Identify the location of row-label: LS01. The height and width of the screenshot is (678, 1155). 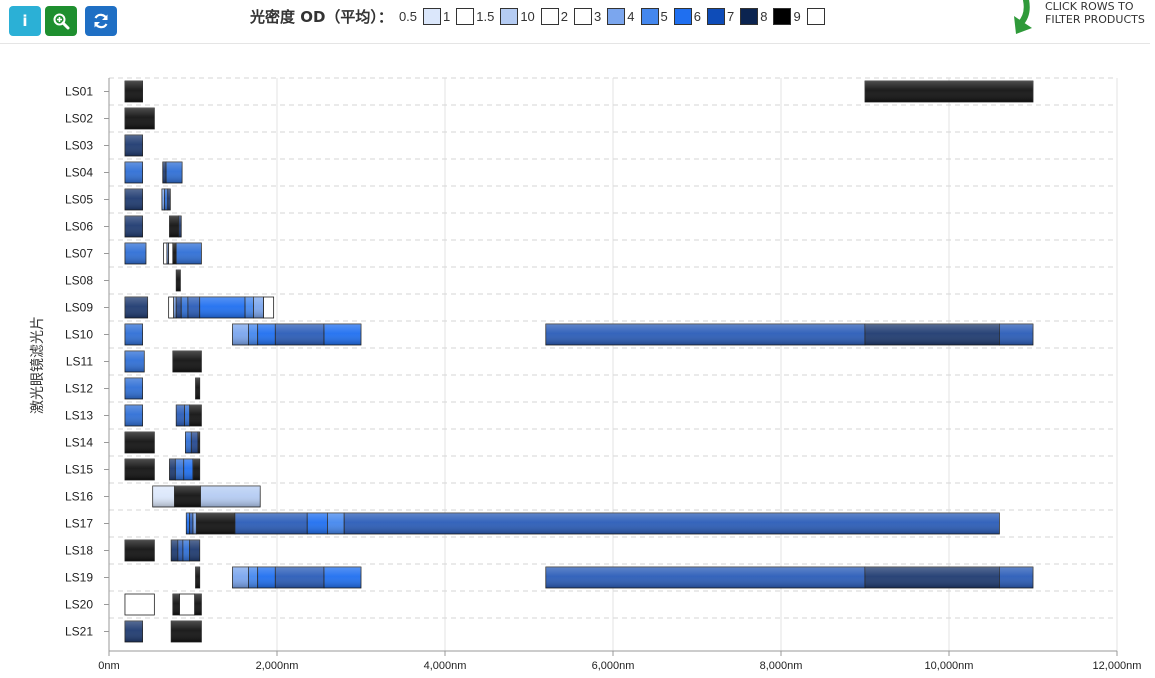
(79, 92).